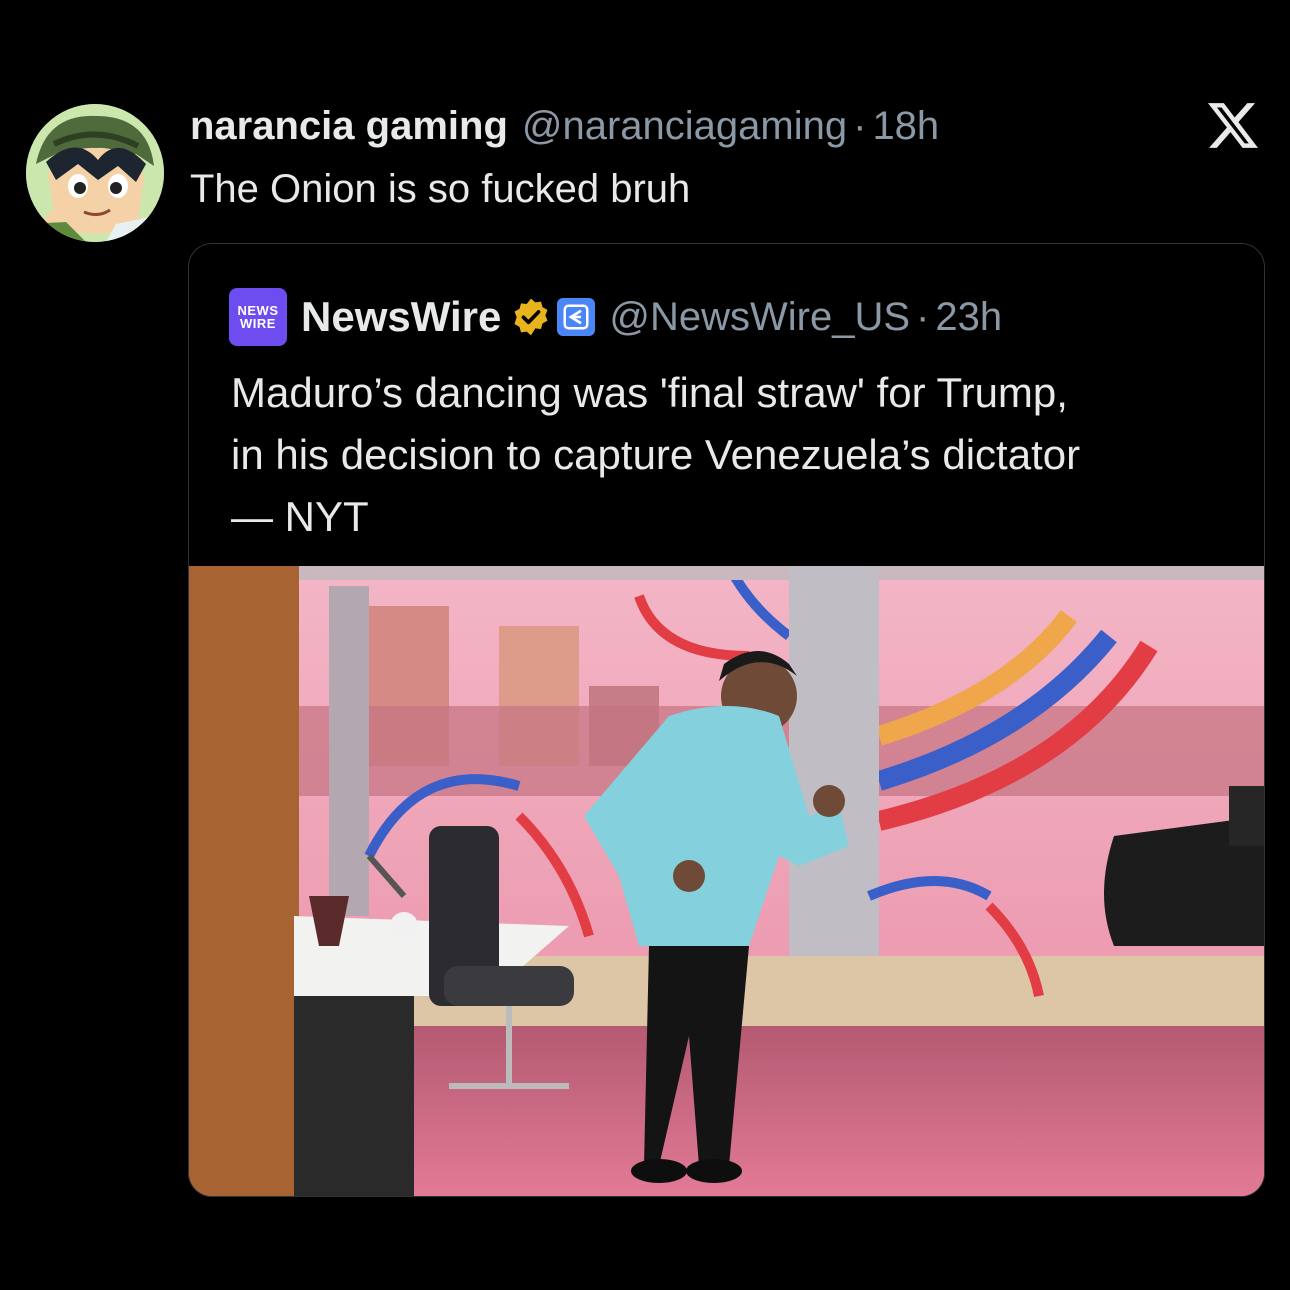  What do you see at coordinates (684, 126) in the screenshot?
I see `user-handle: @naranciagaming` at bounding box center [684, 126].